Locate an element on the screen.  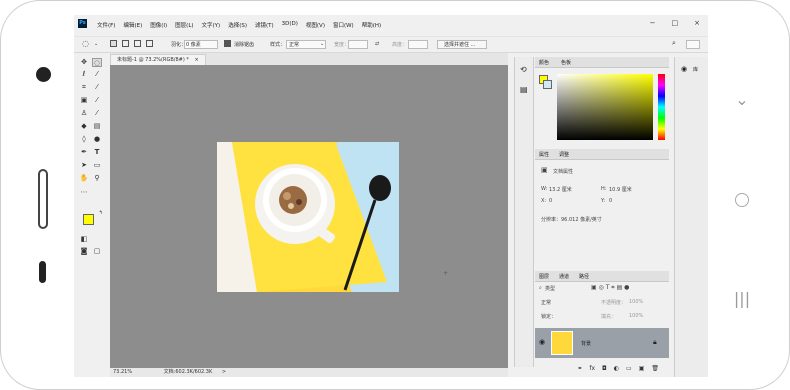
recents-icon: ||| is located at coordinates (742, 299).